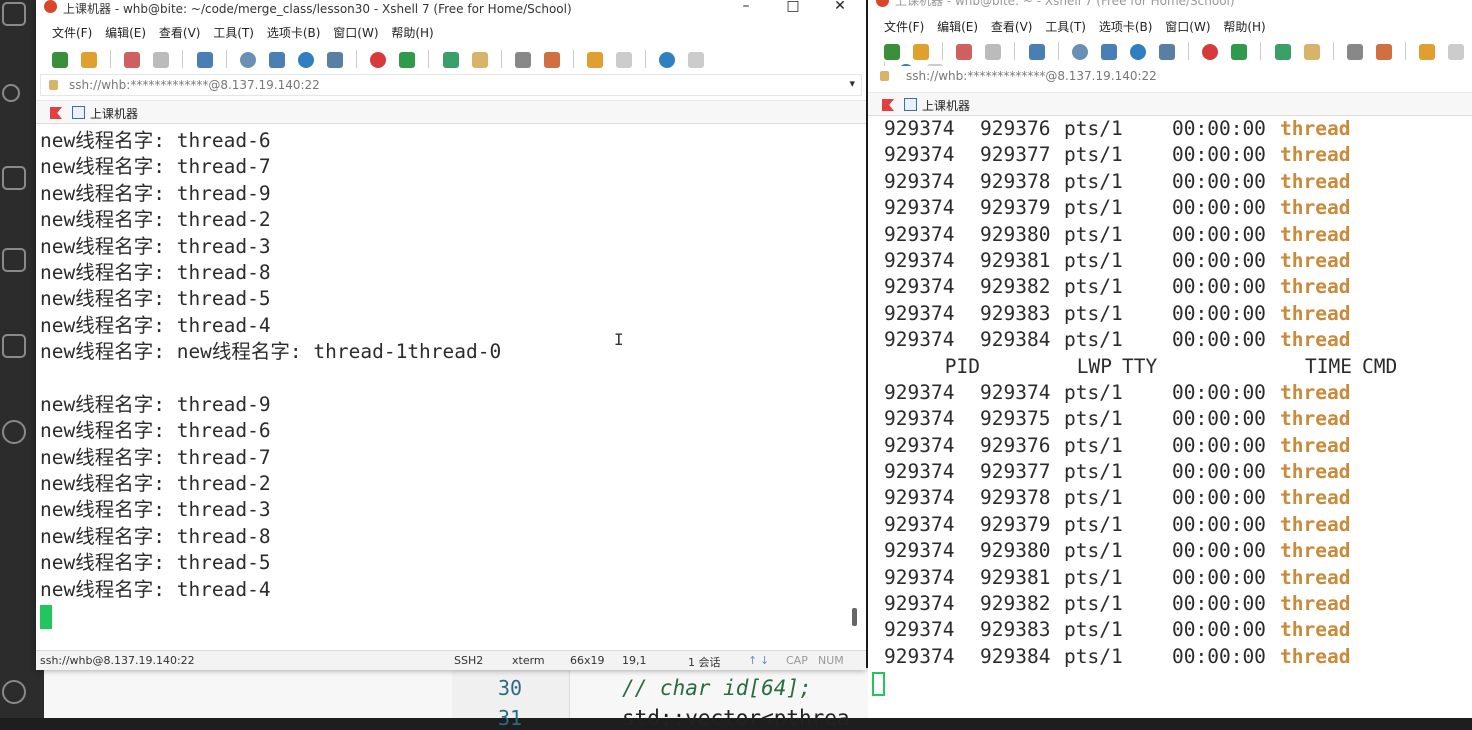 This screenshot has height=730, width=1472. I want to click on code-line: // char id[64];, so click(717, 688).